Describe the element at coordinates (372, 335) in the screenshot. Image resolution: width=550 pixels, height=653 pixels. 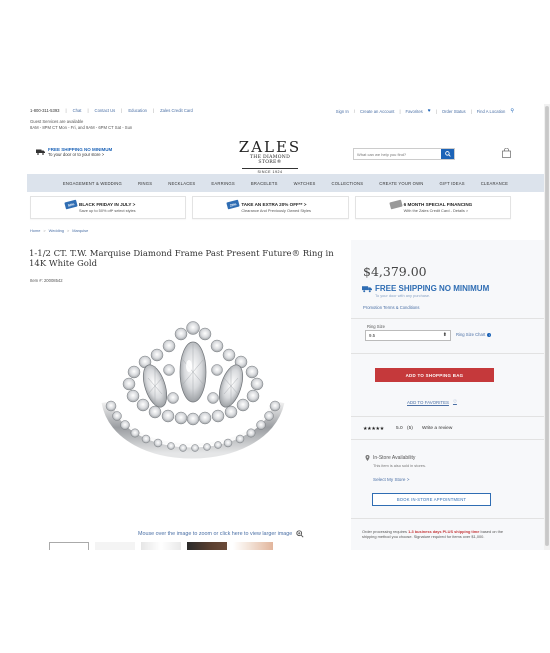
I see `ring-size-value: 9.5` at that location.